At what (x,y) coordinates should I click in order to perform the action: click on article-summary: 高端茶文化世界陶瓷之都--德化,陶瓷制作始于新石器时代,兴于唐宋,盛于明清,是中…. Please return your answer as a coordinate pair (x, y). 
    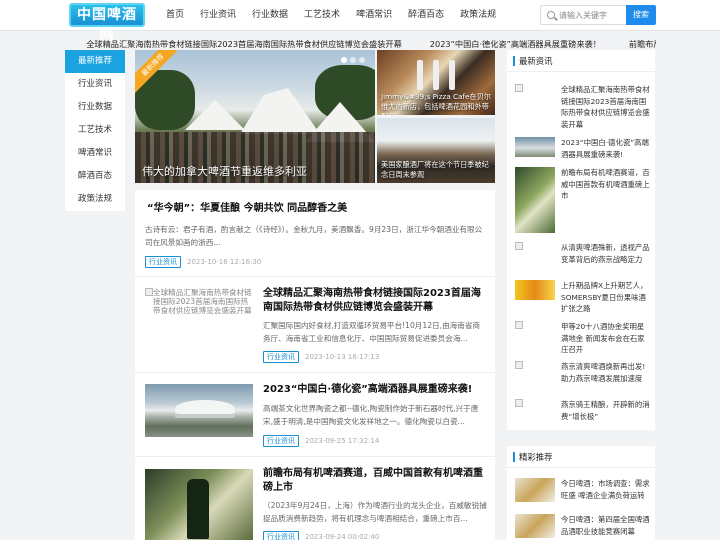
    Looking at the image, I should click on (371, 415).